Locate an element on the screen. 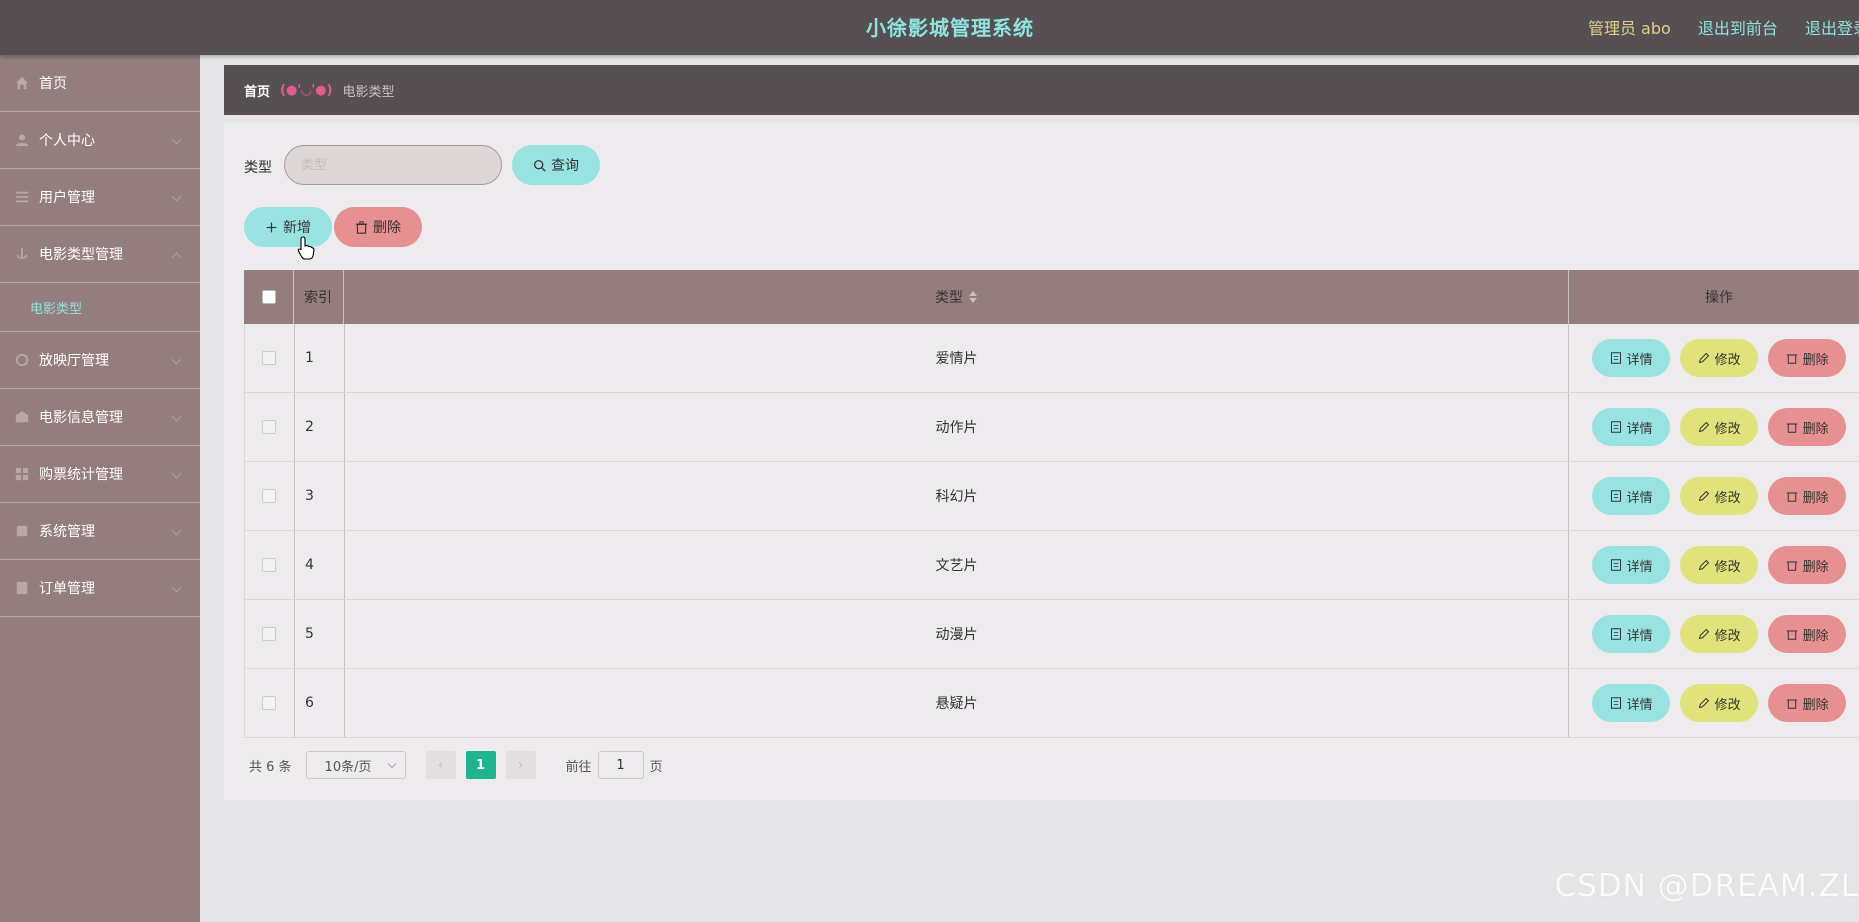 The image size is (1859, 922). sidebar-item-home: 首页 is located at coordinates (100, 83).